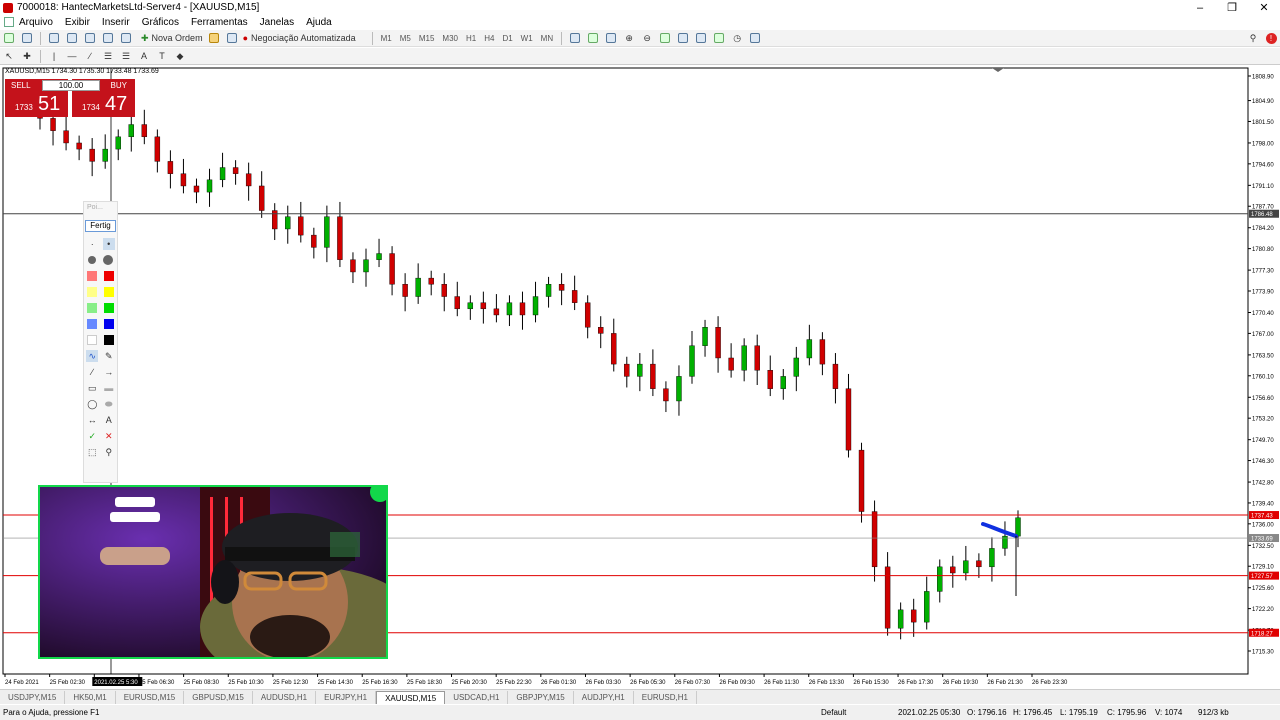  What do you see at coordinates (92, 372) in the screenshot?
I see `line-tool-icon: ∕` at bounding box center [92, 372].